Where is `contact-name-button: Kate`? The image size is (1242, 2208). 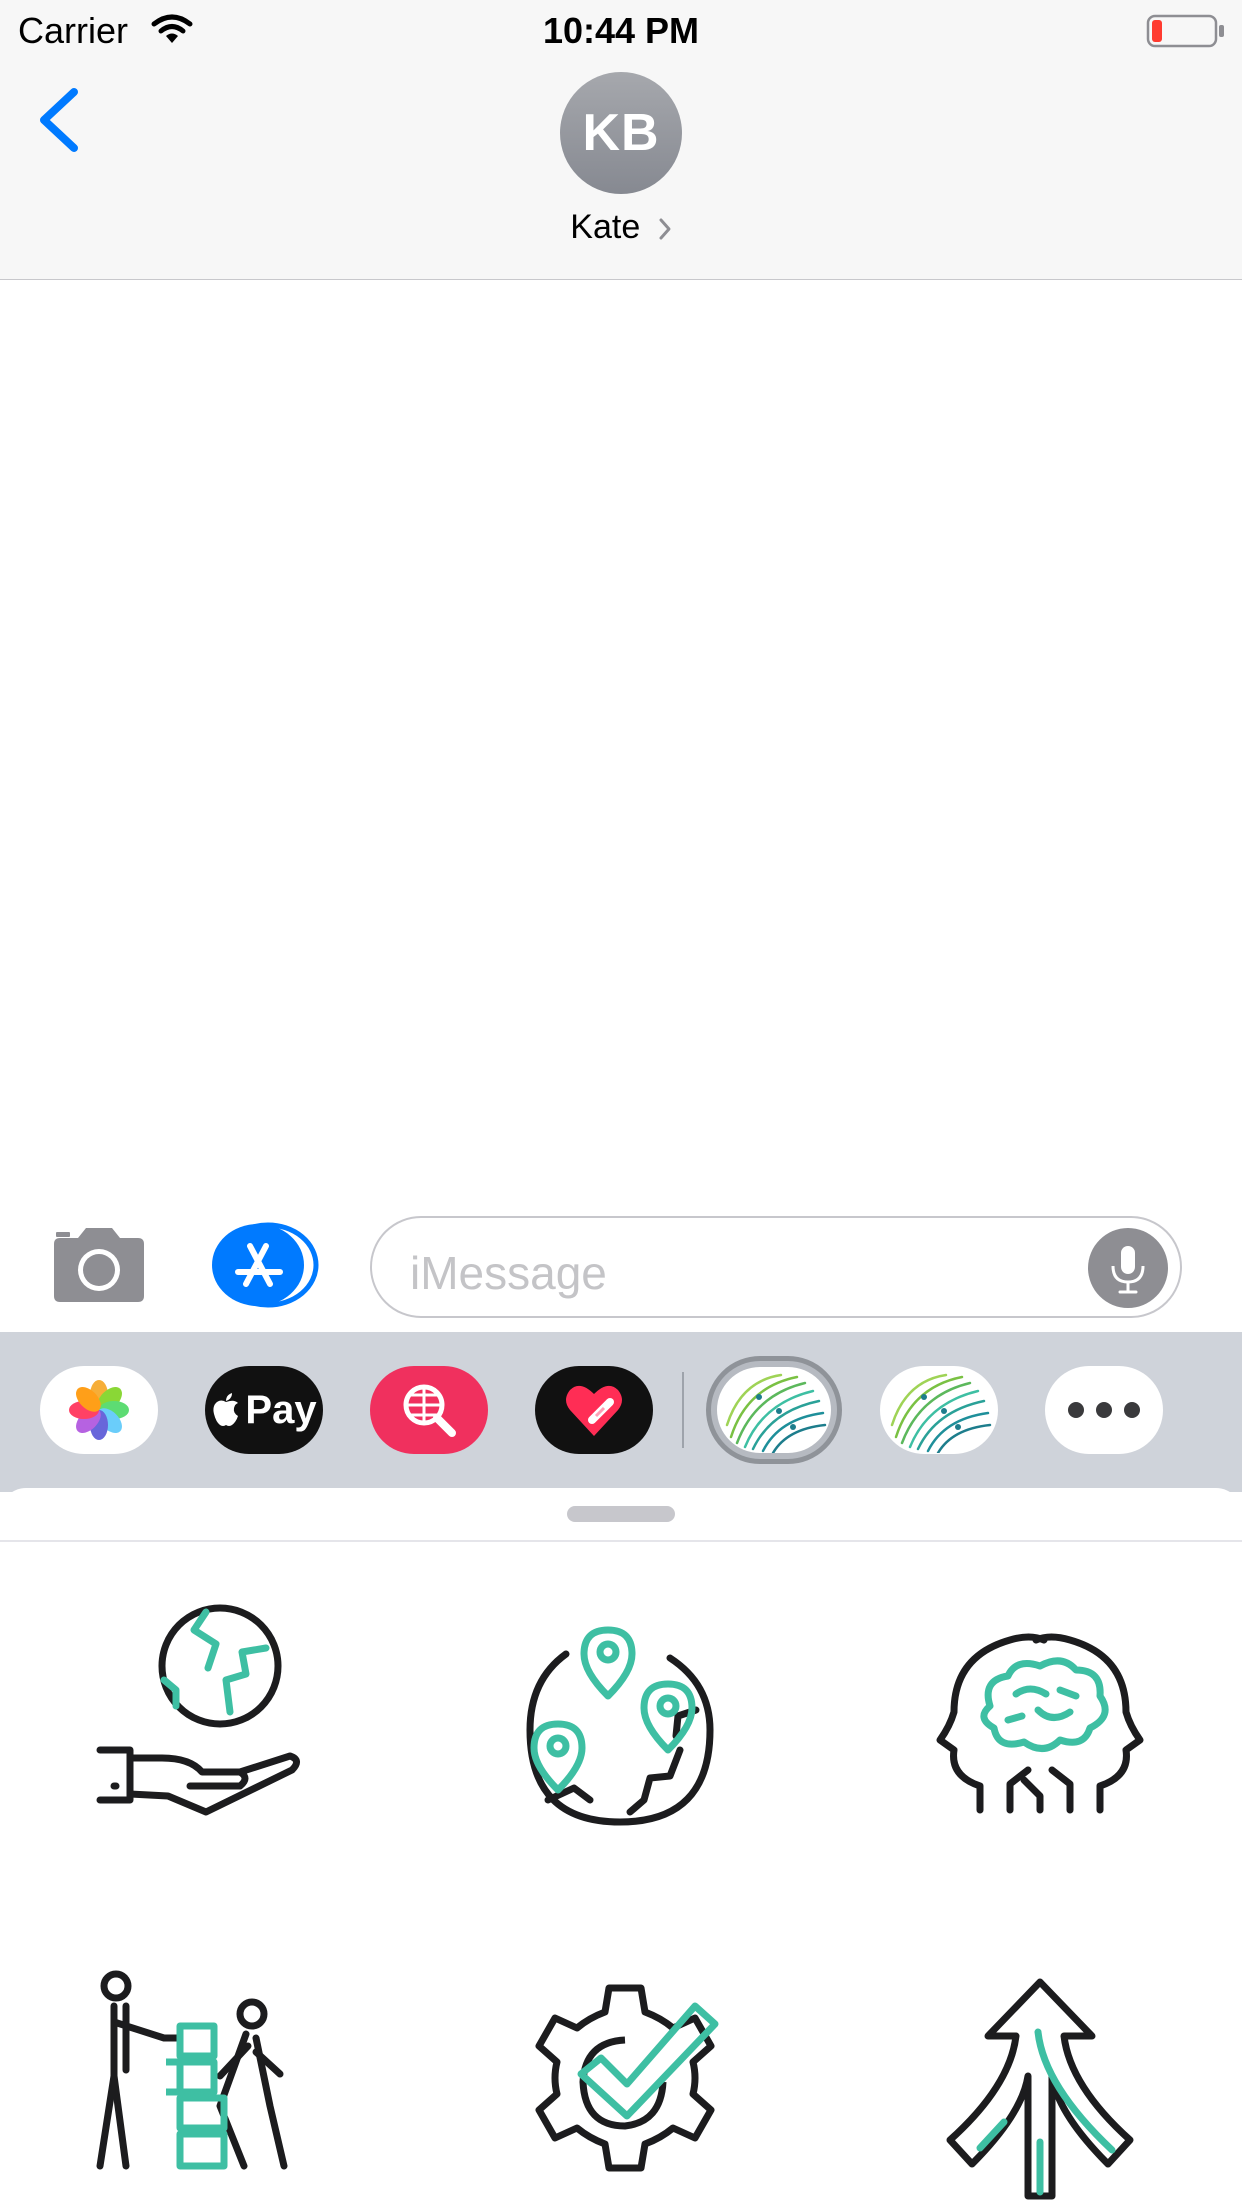 contact-name-button: Kate is located at coordinates (621, 227).